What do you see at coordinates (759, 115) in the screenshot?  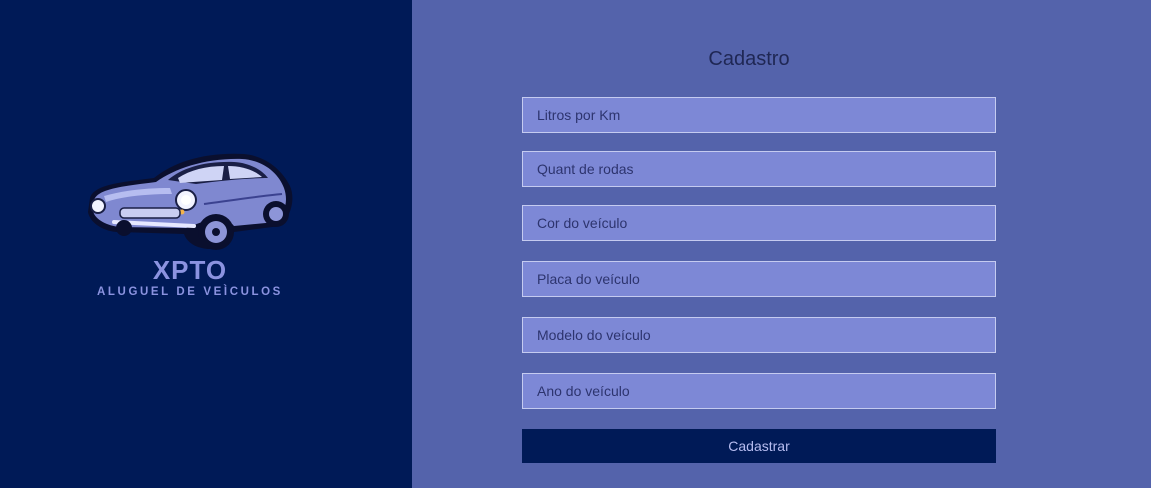 I see `liters-per-km-input` at bounding box center [759, 115].